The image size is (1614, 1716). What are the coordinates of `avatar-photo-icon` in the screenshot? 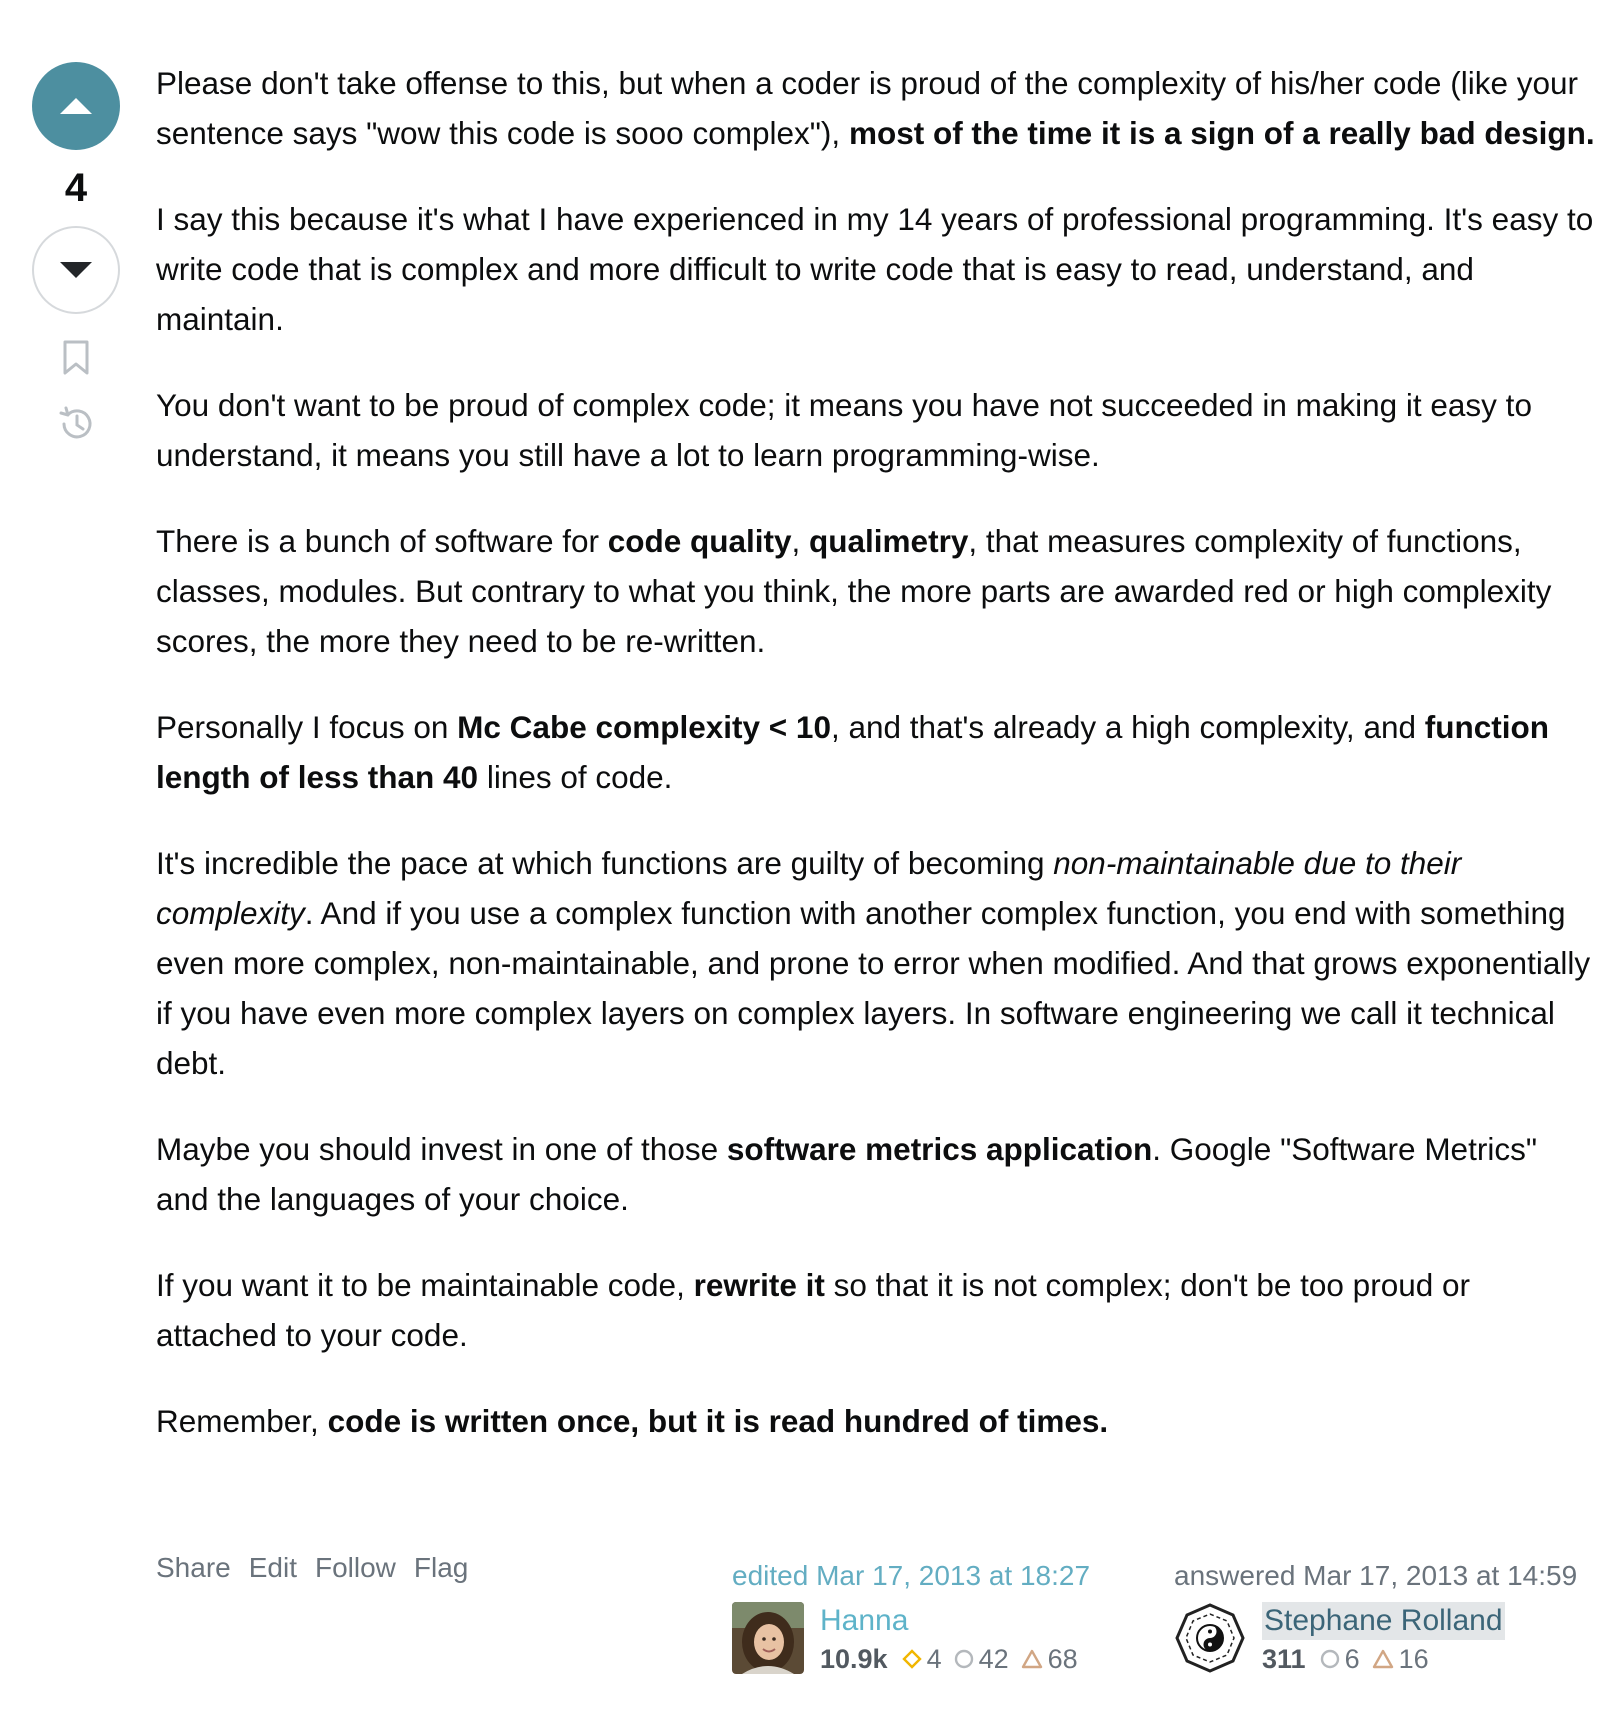 It's located at (768, 1638).